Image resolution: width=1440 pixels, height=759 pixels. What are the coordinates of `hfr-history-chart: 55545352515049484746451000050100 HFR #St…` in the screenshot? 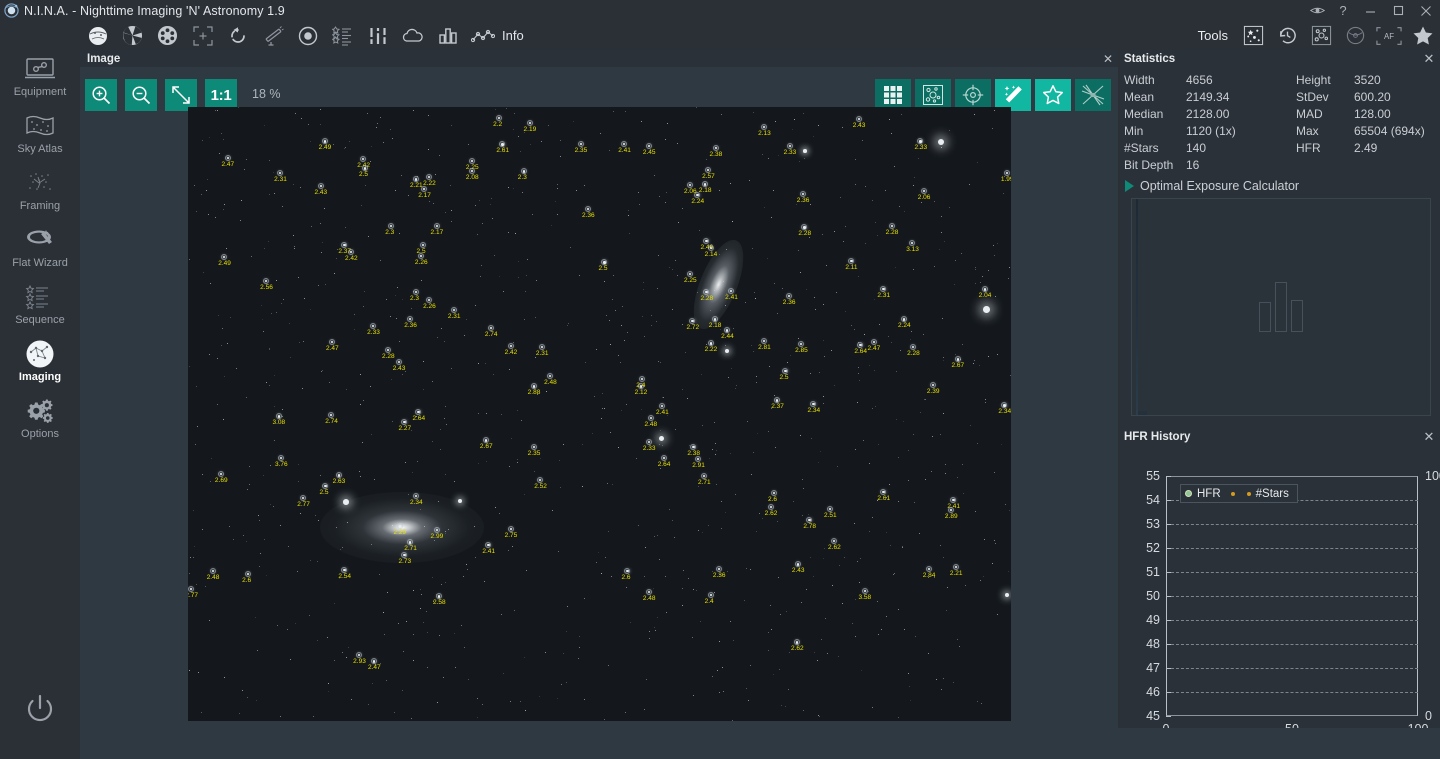 It's located at (1293, 602).